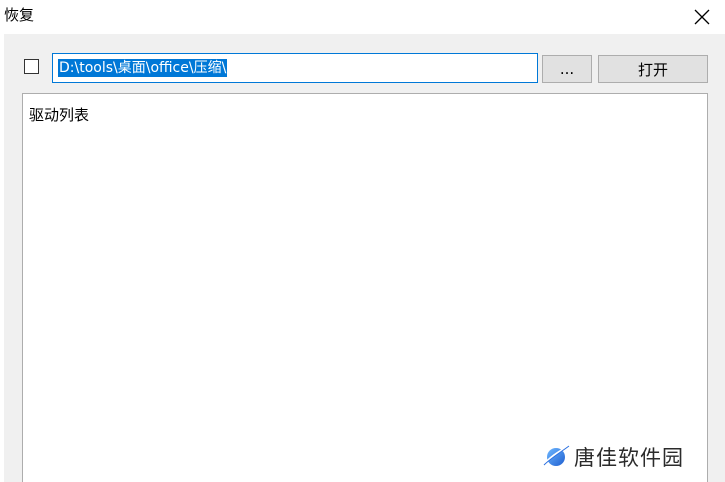 This screenshot has width=725, height=482. I want to click on watermark: 唐佳软件园, so click(614, 457).